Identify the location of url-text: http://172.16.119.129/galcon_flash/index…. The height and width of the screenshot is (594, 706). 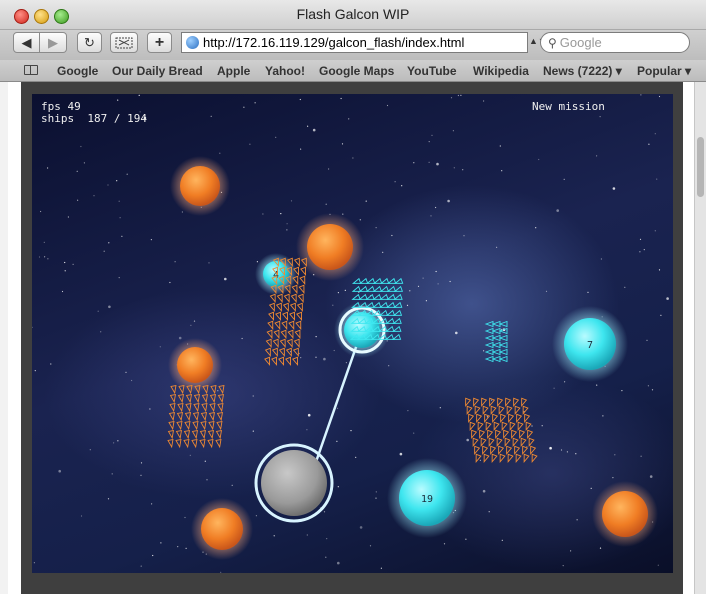
(334, 42).